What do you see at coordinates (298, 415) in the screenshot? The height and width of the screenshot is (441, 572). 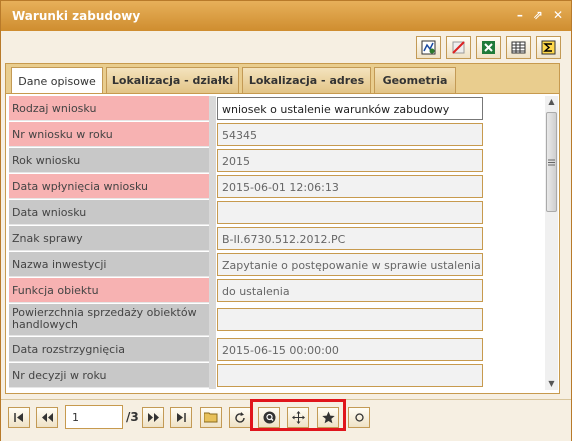 I see `highlight-box` at bounding box center [298, 415].